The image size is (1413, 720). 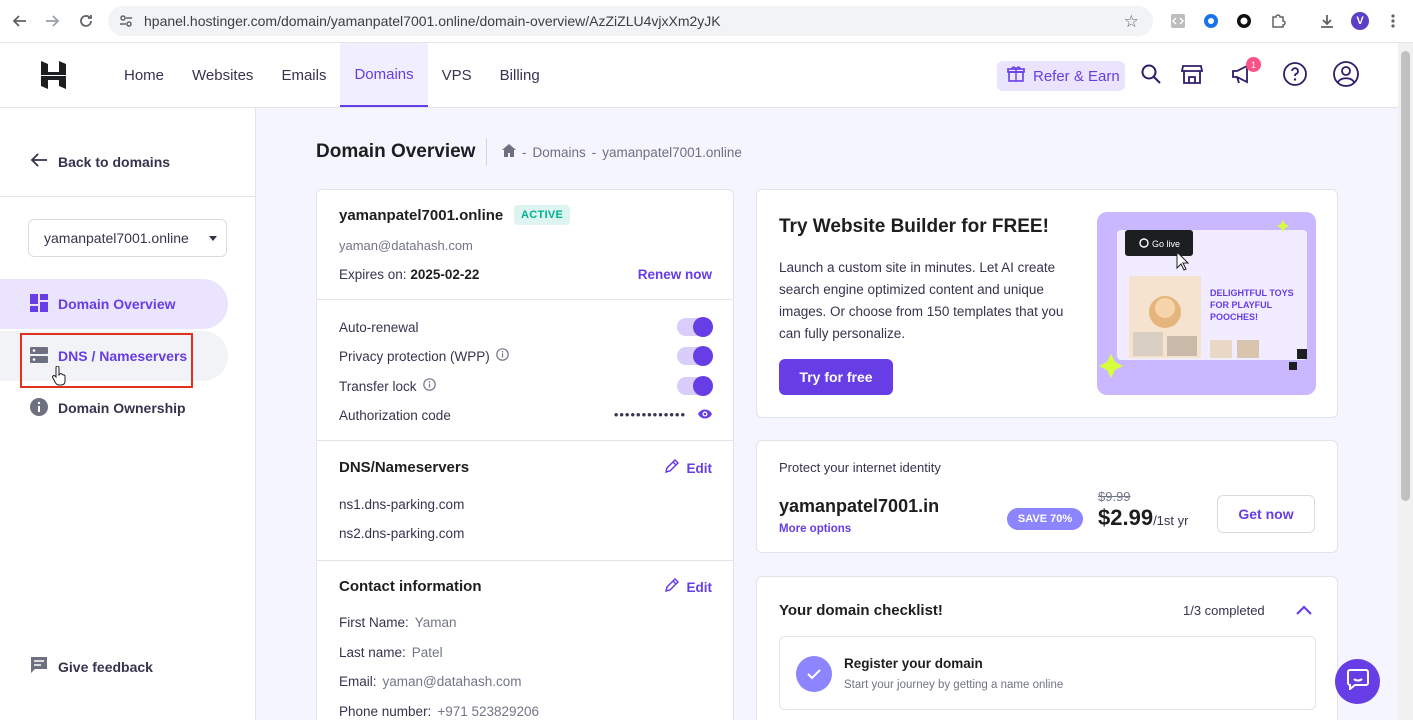 I want to click on help-icon, so click(x=1295, y=74).